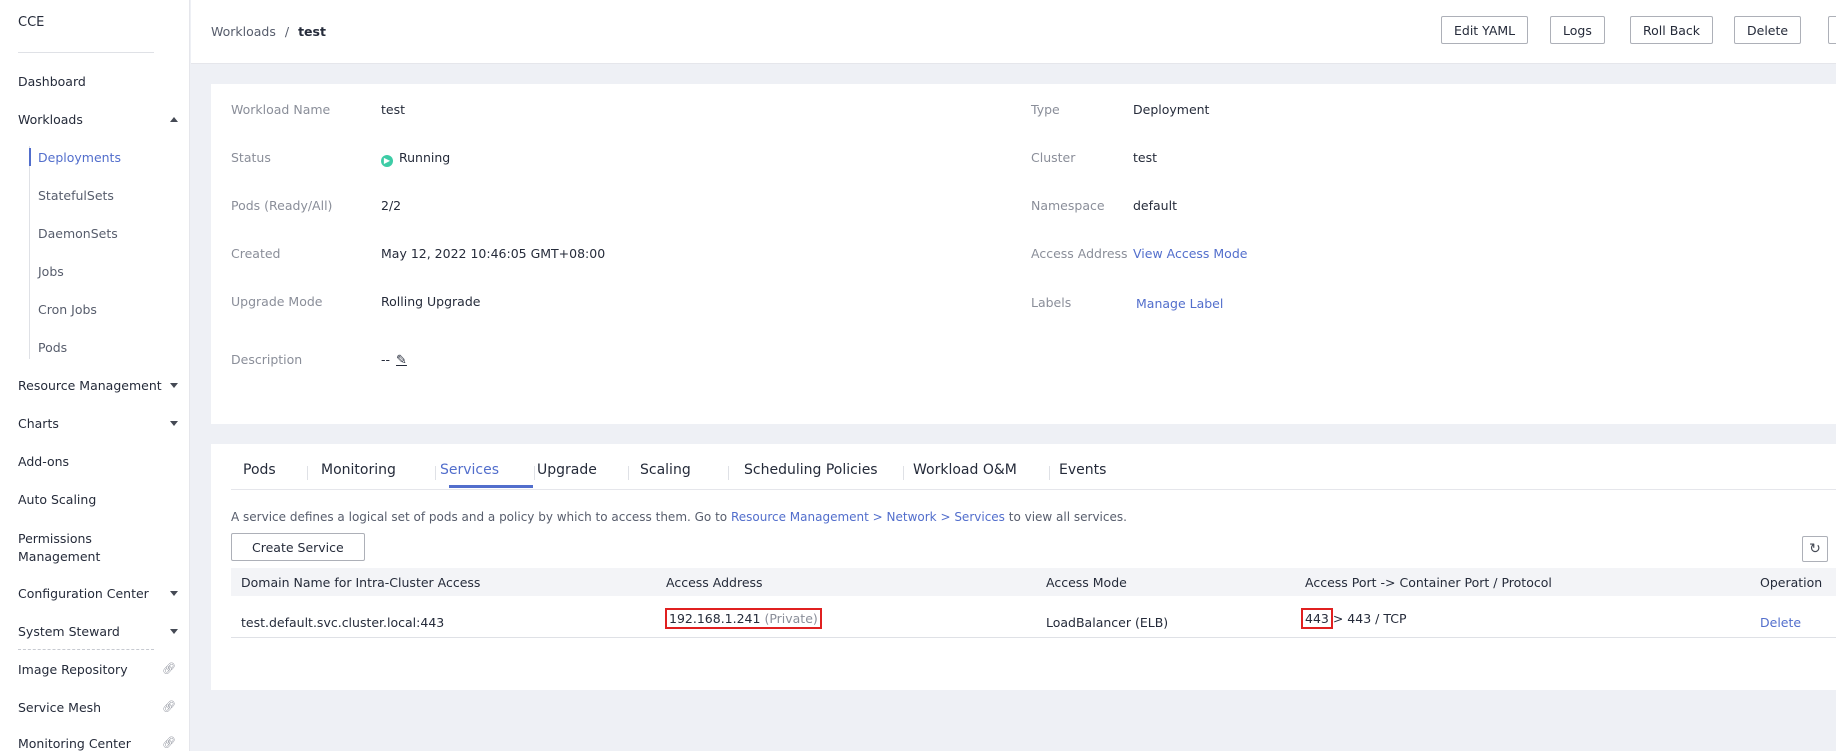 The image size is (1836, 751). I want to click on tab-upgrade: Upgrade, so click(567, 470).